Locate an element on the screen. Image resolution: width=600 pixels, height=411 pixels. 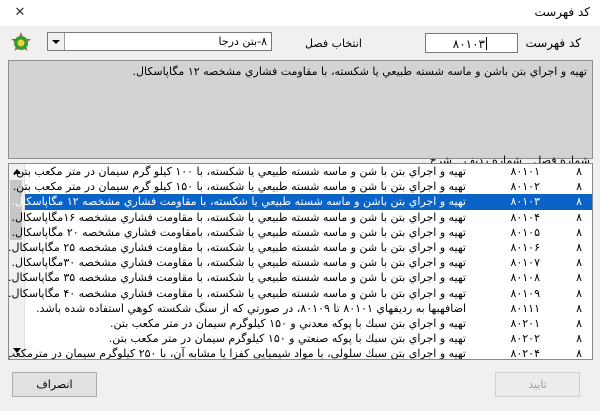
code-input: ۸۰۱۰۳ is located at coordinates (471, 43).